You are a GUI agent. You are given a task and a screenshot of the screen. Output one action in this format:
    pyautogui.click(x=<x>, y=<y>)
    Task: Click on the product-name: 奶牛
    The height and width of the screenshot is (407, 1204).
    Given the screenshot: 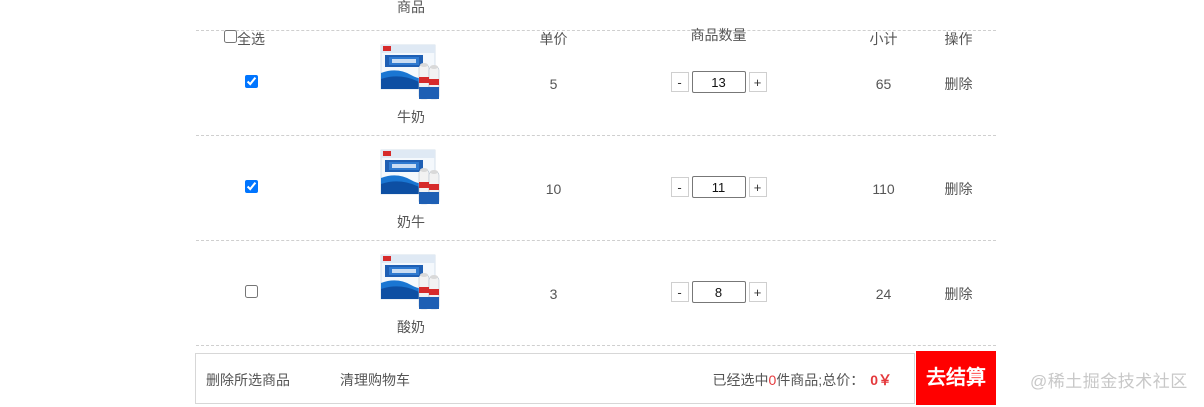 What is the action you would take?
    pyautogui.click(x=411, y=222)
    